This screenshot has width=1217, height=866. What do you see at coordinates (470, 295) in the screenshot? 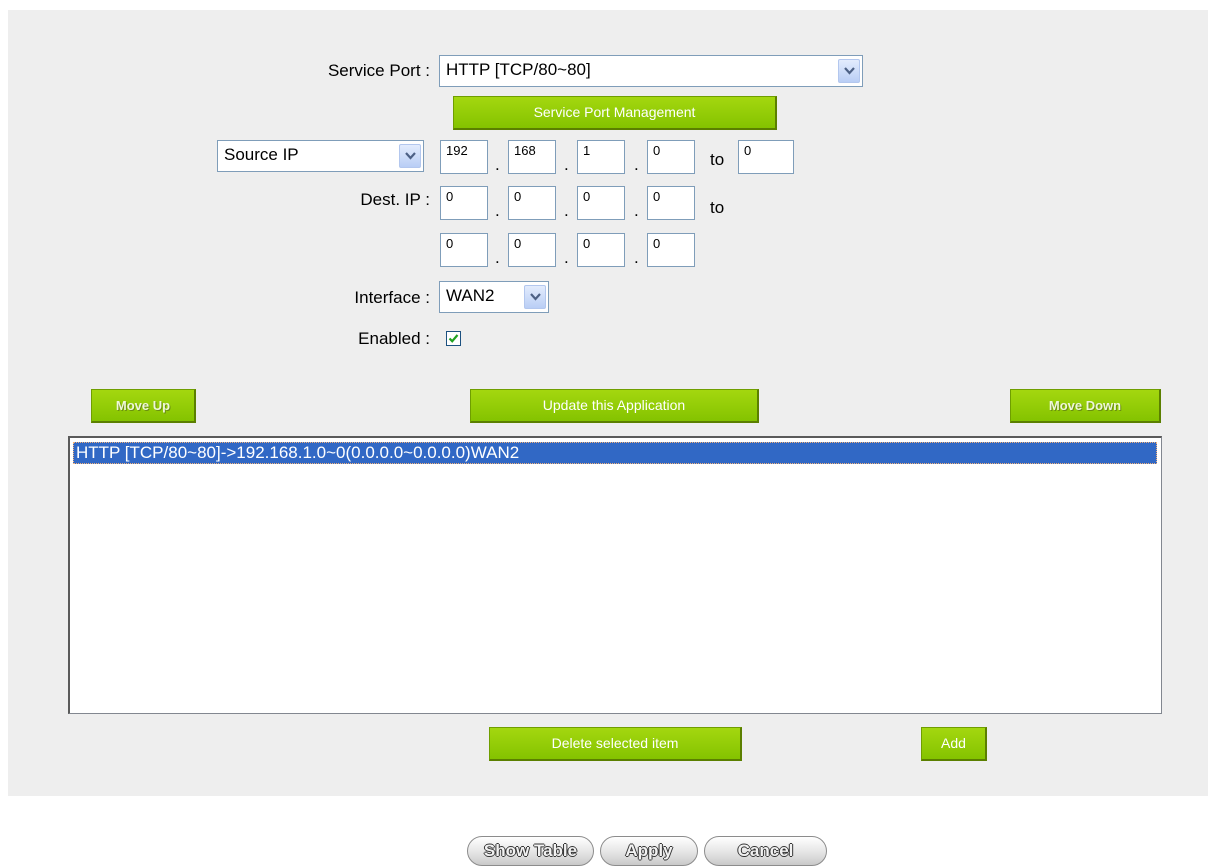
I see `interface-value: WAN2` at bounding box center [470, 295].